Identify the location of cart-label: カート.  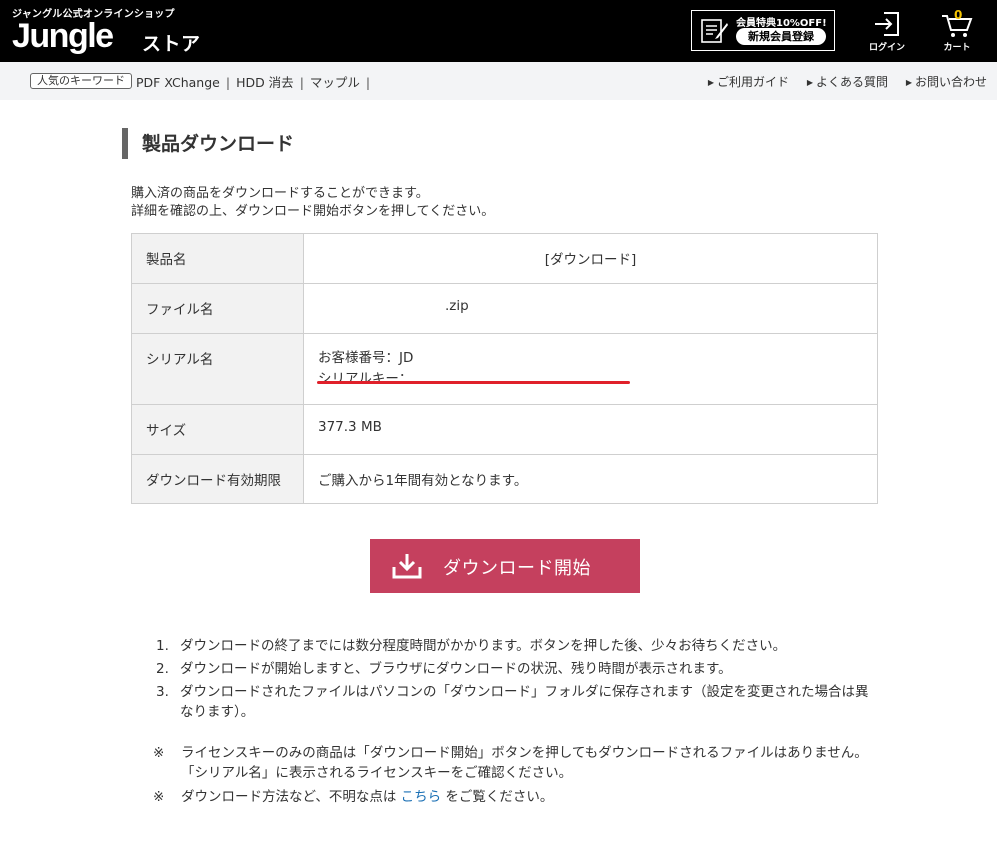
(957, 48).